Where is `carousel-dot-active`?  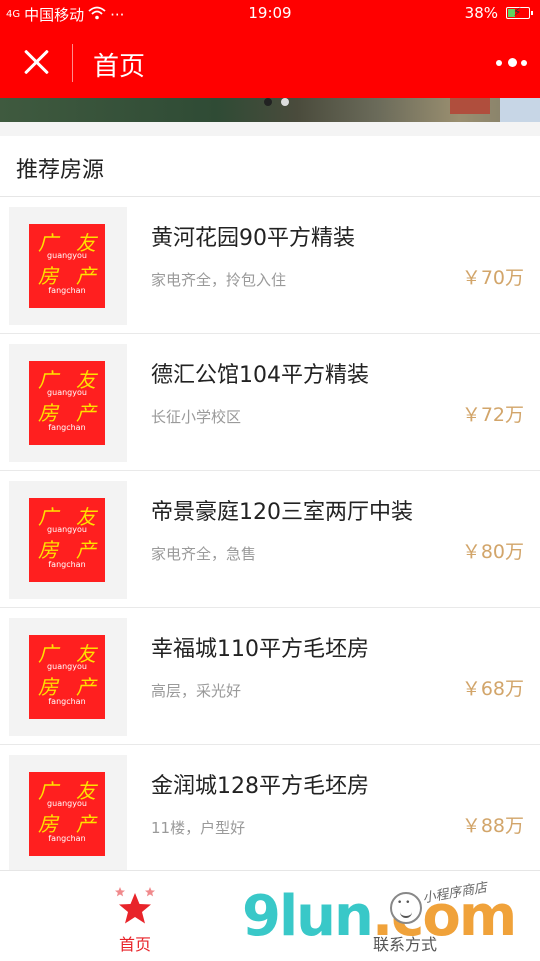 carousel-dot-active is located at coordinates (268, 102).